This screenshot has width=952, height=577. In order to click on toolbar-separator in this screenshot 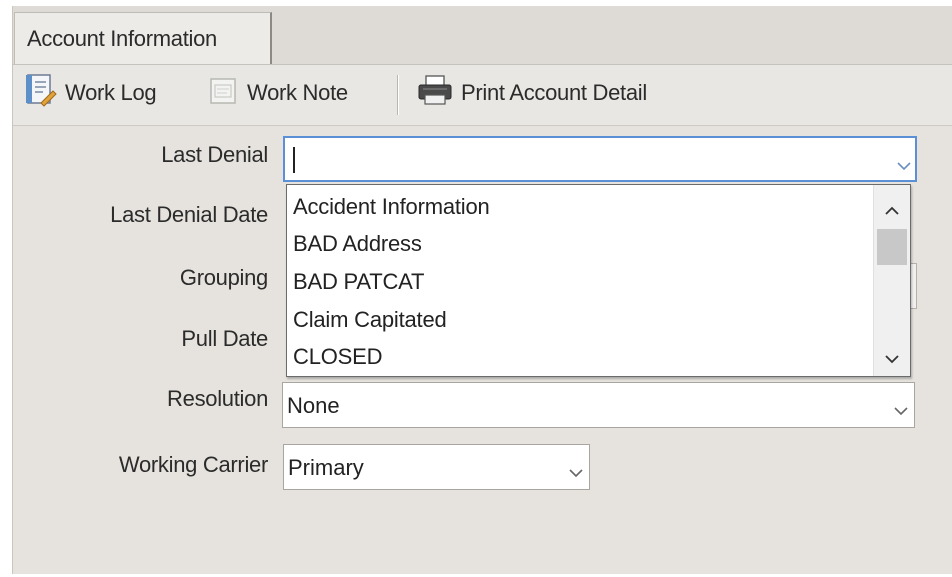, I will do `click(398, 95)`.